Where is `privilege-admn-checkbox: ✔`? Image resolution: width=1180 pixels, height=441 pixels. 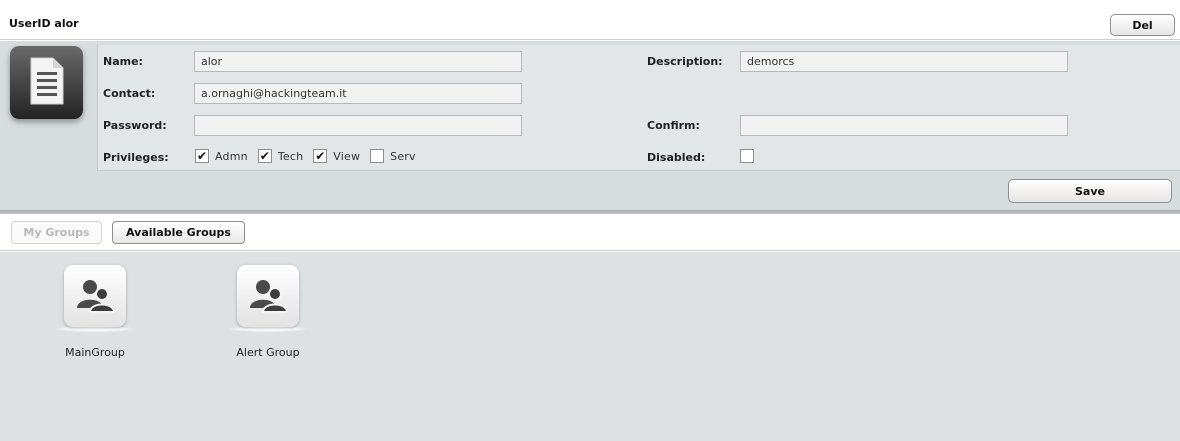
privilege-admn-checkbox: ✔ is located at coordinates (202, 156).